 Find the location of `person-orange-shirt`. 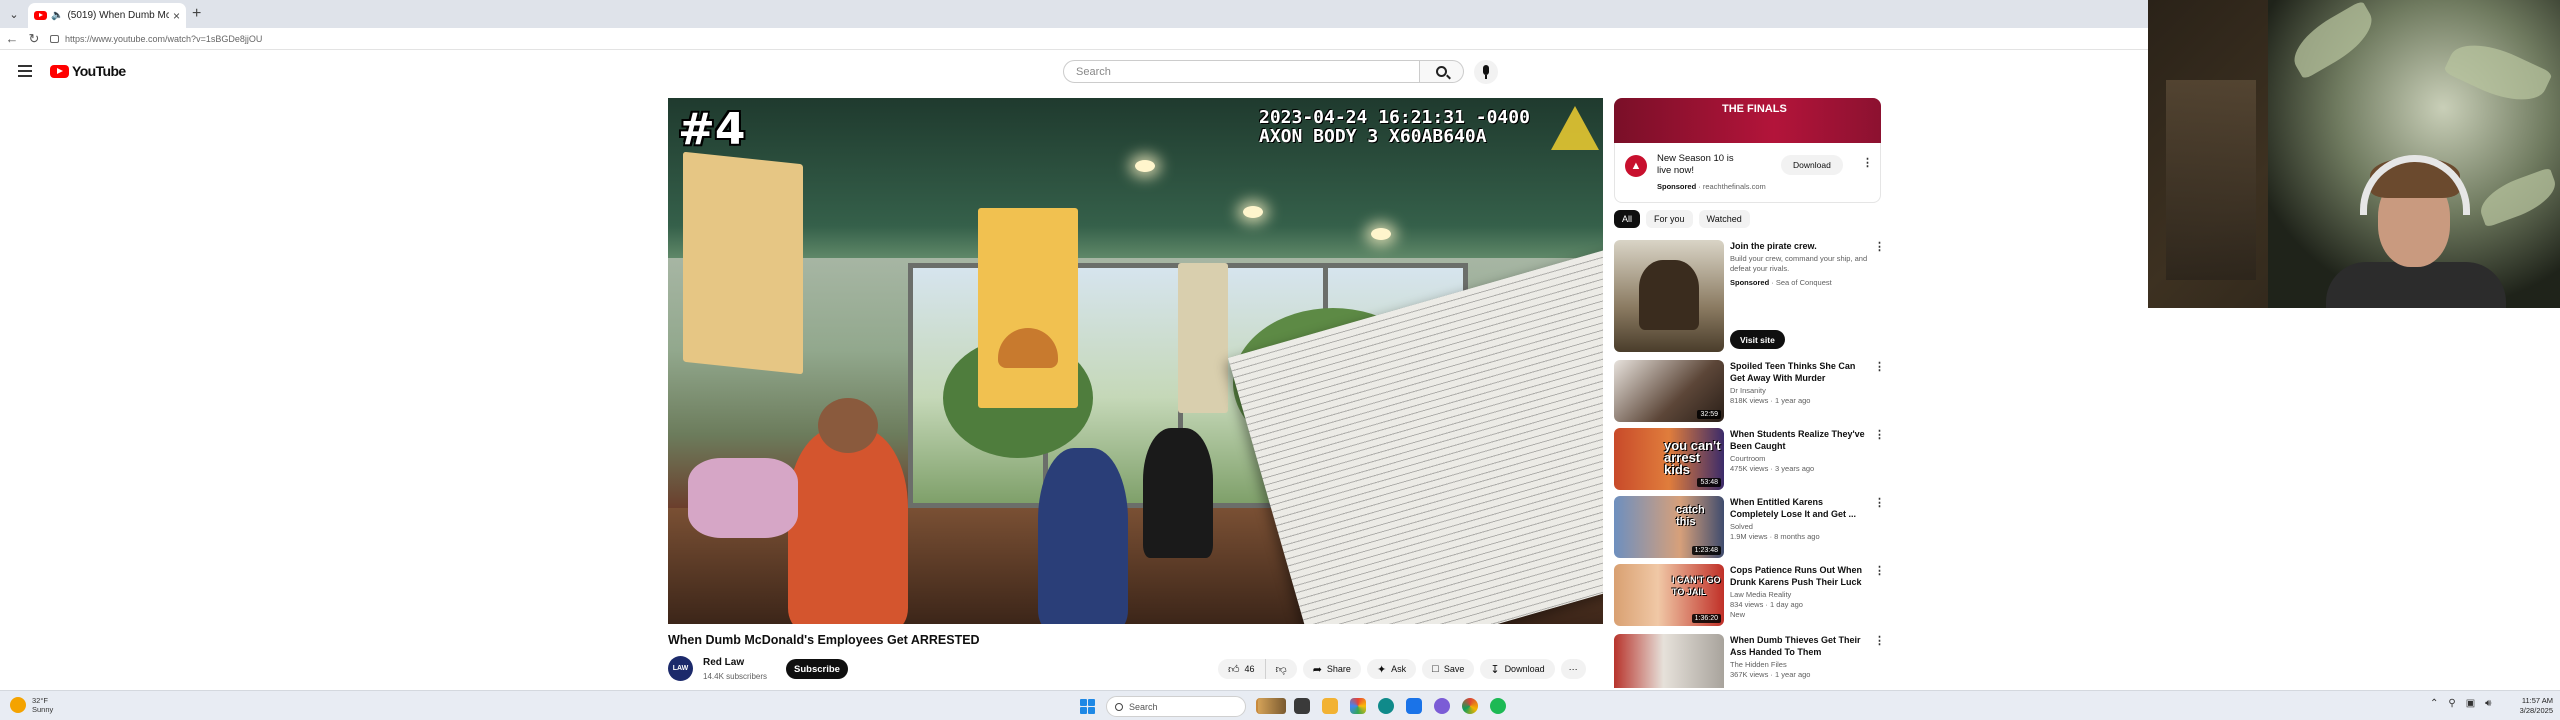

person-orange-shirt is located at coordinates (848, 526).